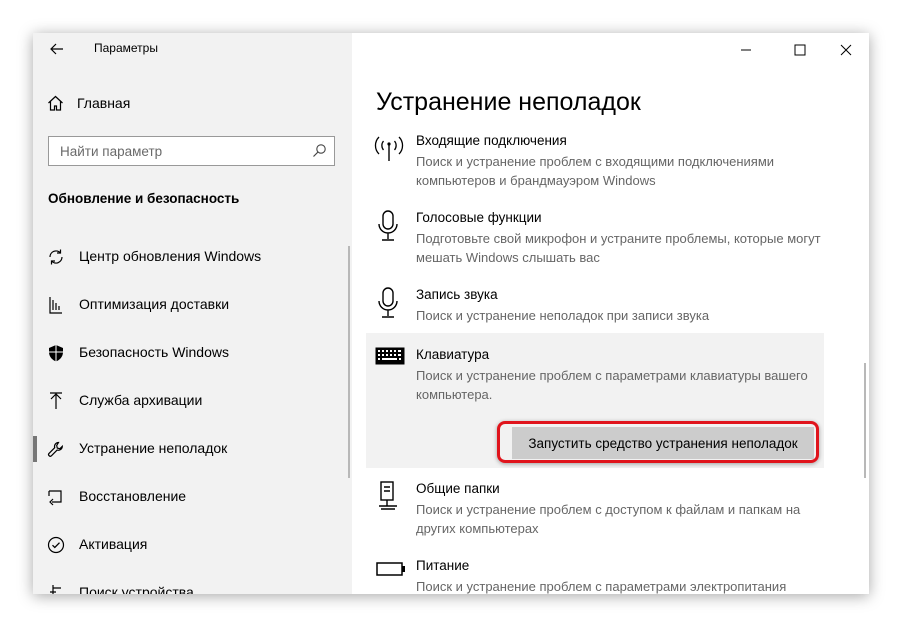  Describe the element at coordinates (508, 102) in the screenshot. I see `page-title: Устранение неполадок` at that location.